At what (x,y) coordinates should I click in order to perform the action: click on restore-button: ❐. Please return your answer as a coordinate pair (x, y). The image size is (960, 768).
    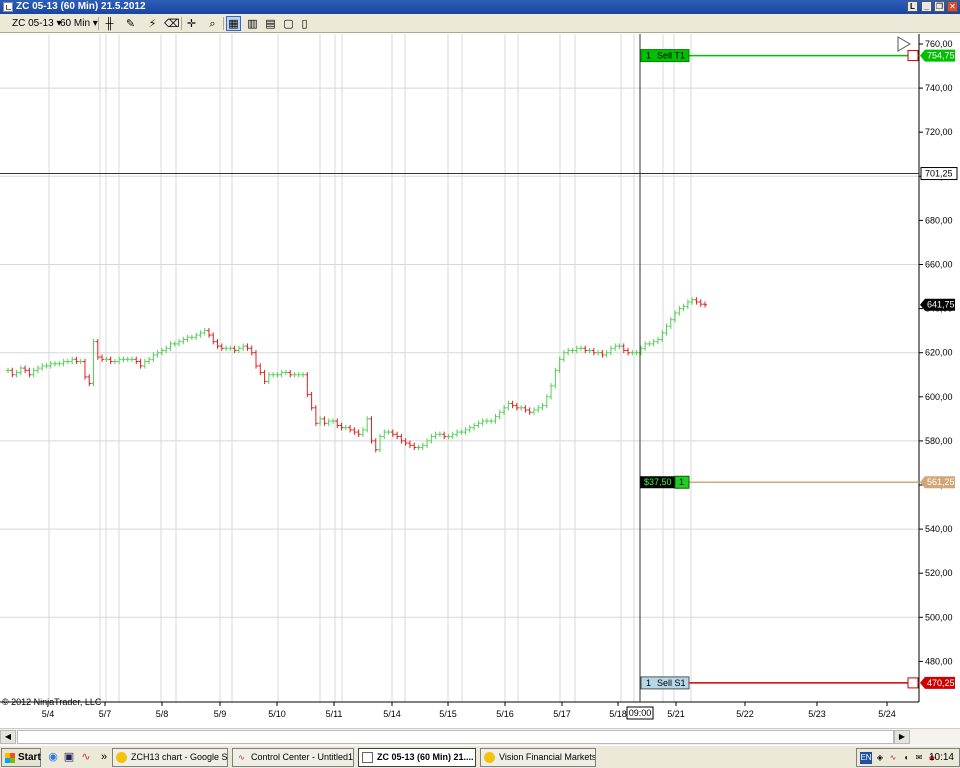
    Looking at the image, I should click on (939, 6).